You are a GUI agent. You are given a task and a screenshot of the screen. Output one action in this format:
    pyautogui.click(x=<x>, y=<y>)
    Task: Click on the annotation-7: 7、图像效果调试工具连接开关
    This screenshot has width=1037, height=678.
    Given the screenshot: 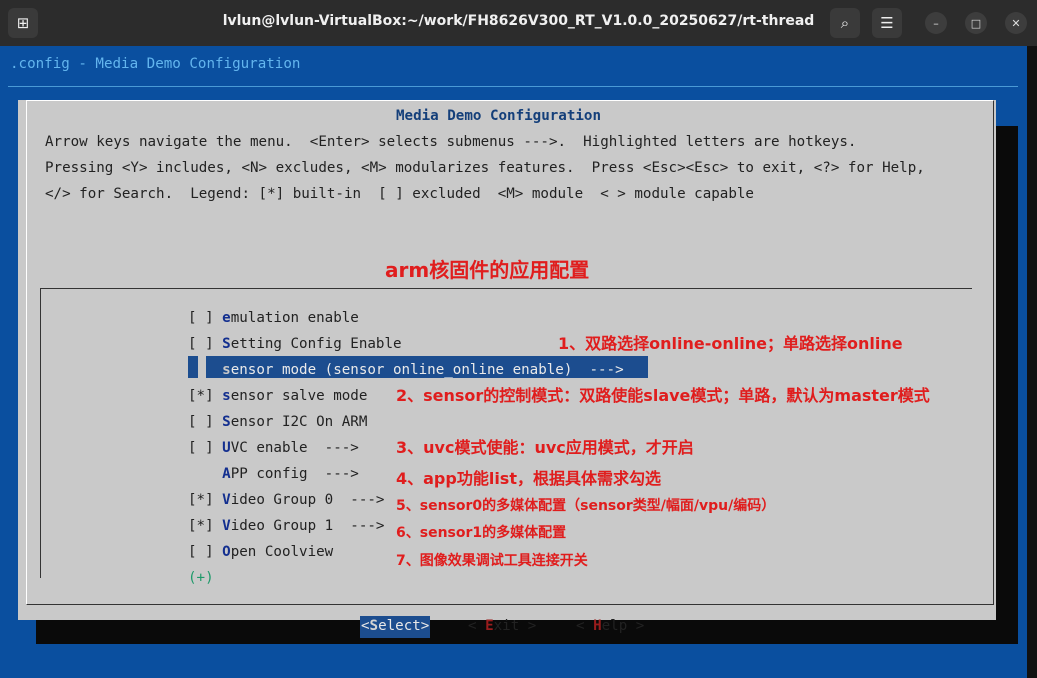 What is the action you would take?
    pyautogui.click(x=492, y=561)
    